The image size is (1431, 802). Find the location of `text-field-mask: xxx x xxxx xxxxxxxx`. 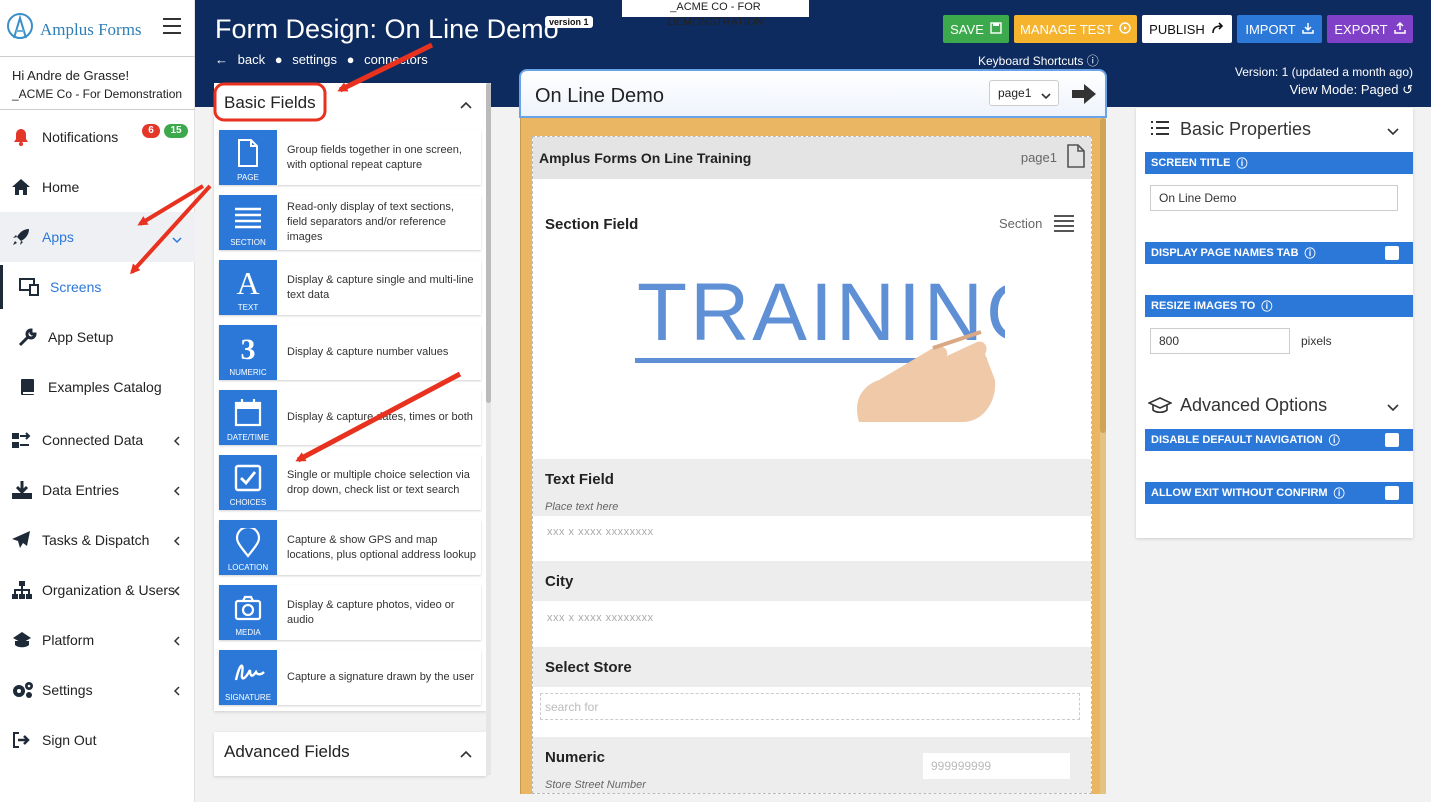

text-field-mask: xxx x xxxx xxxxxxxx is located at coordinates (600, 532).